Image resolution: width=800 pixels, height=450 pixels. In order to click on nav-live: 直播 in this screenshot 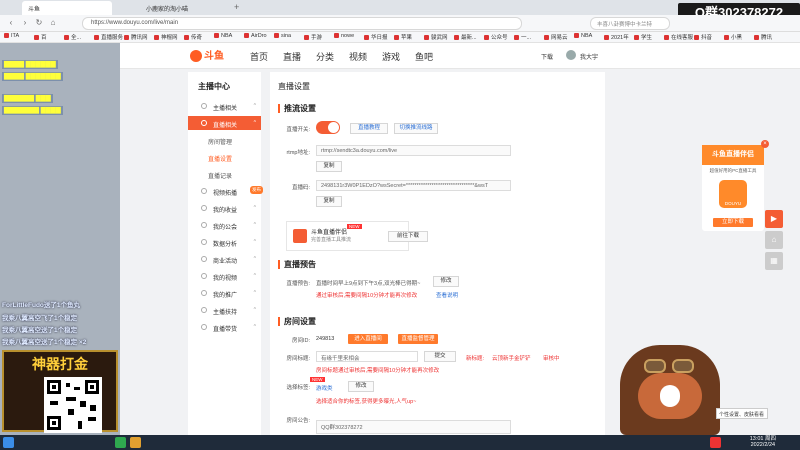, I will do `click(292, 56)`.